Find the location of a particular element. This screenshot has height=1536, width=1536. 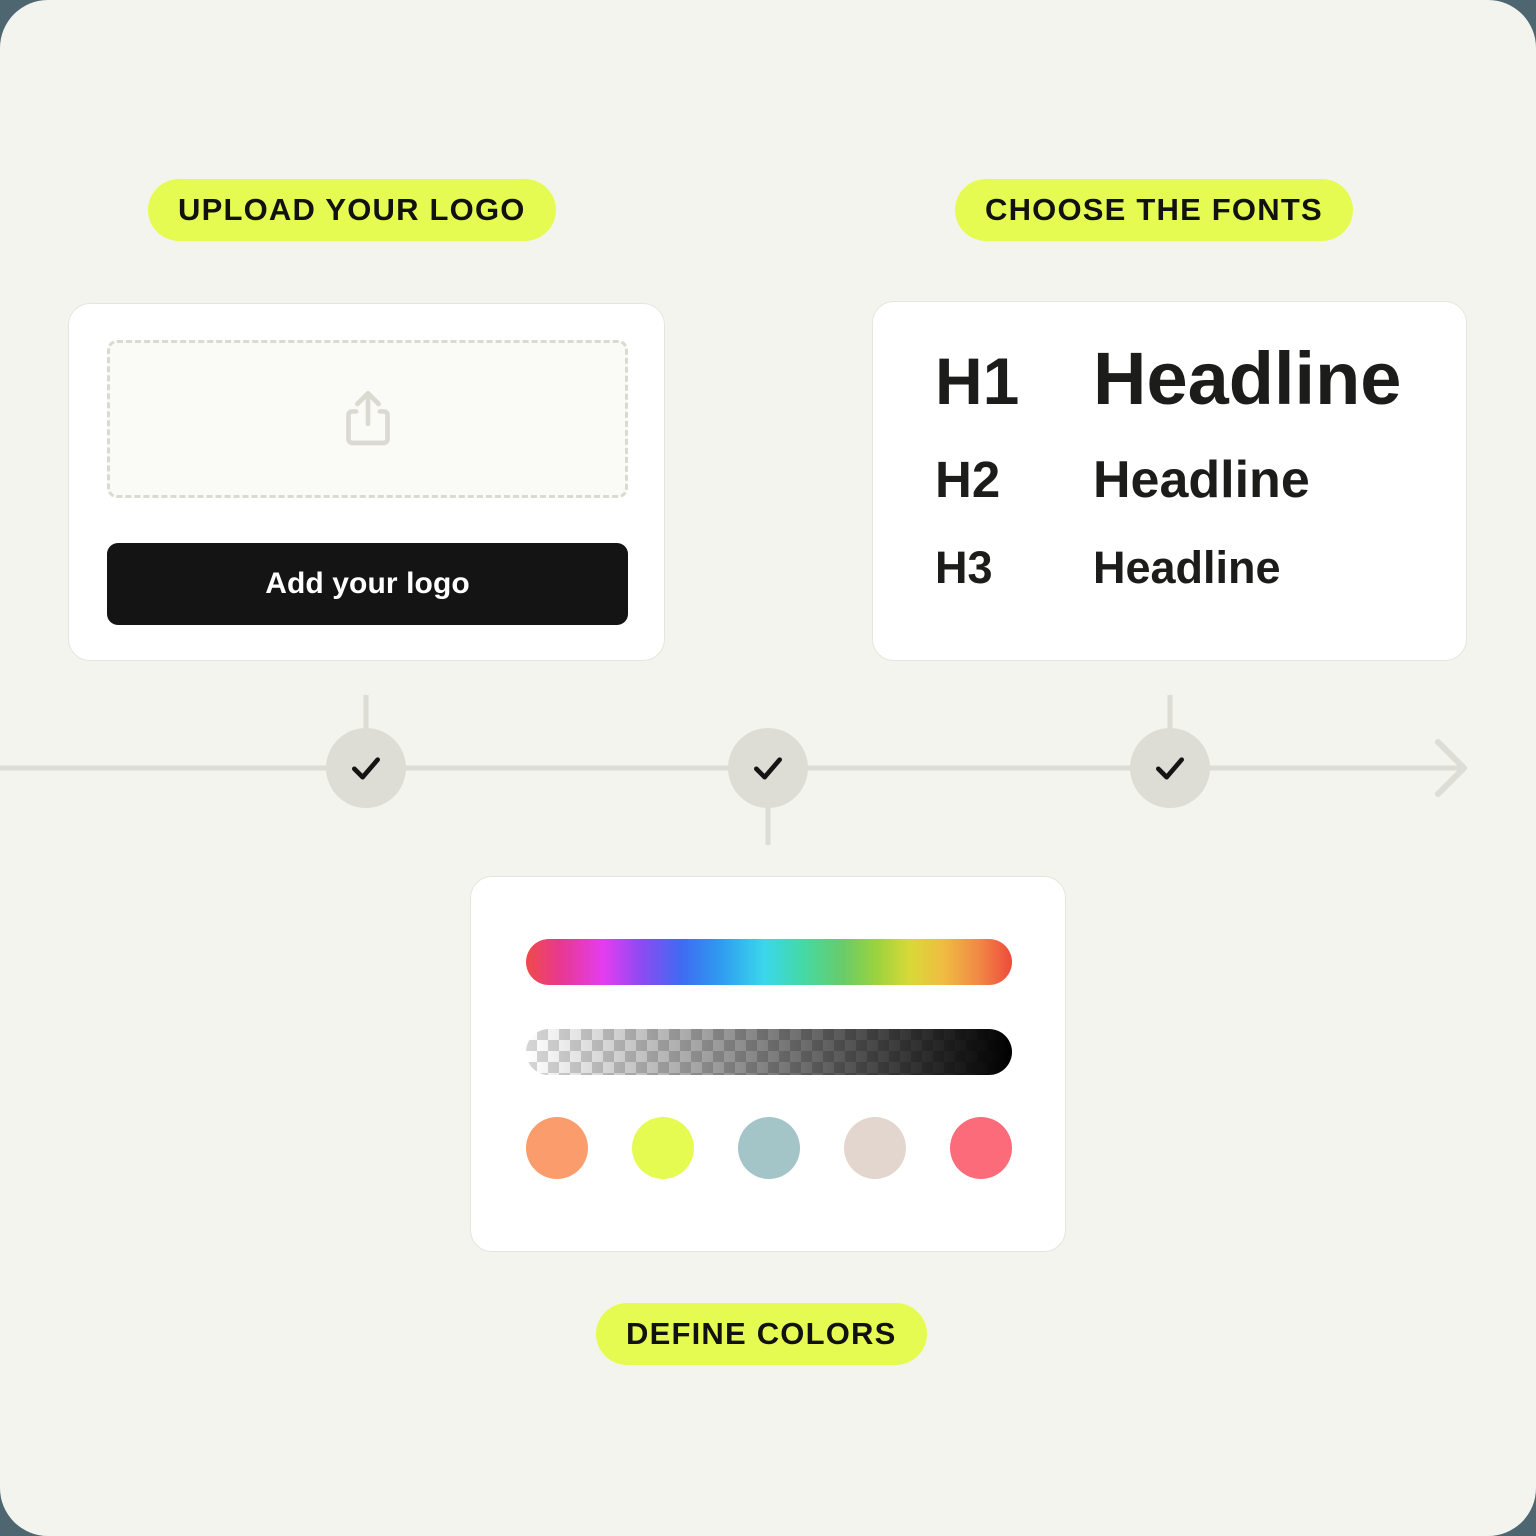

upload-share-icon is located at coordinates (367, 418).